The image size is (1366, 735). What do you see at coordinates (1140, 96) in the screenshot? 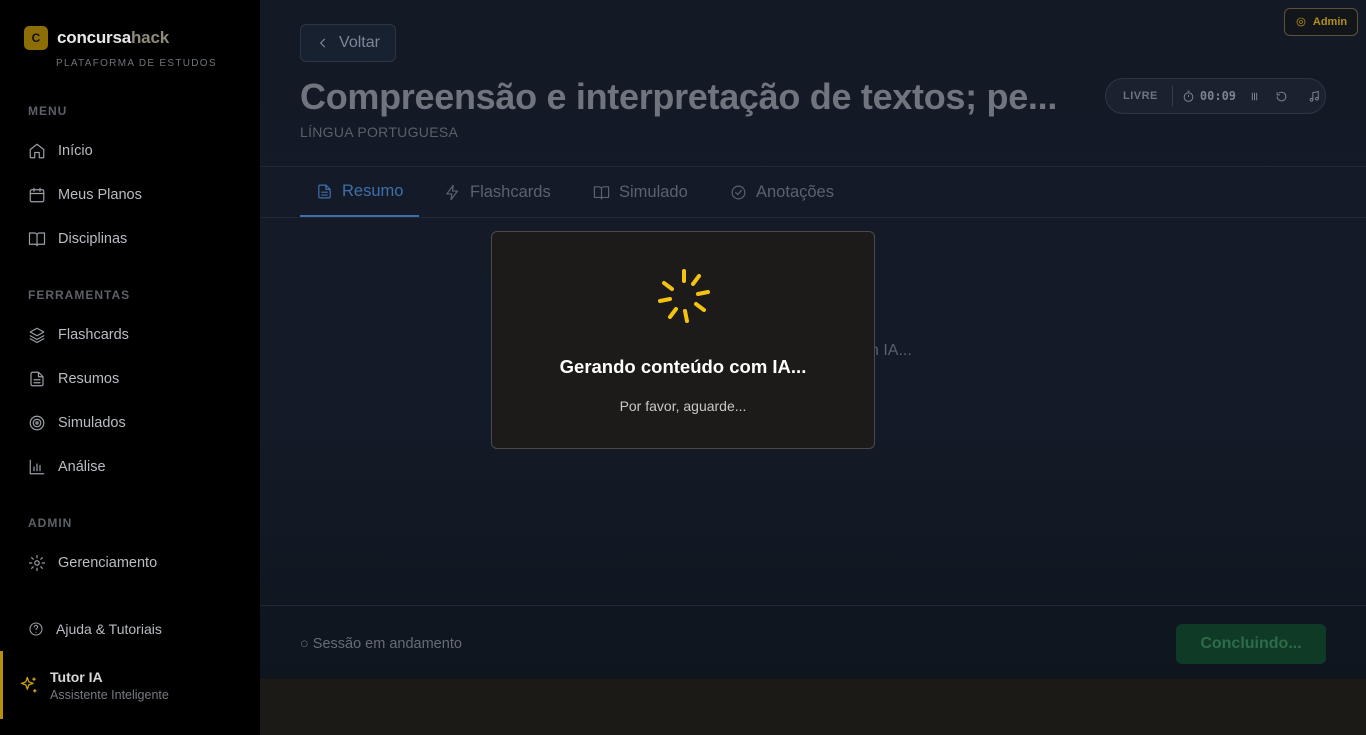
I see `timer-mode: LIVRE` at bounding box center [1140, 96].